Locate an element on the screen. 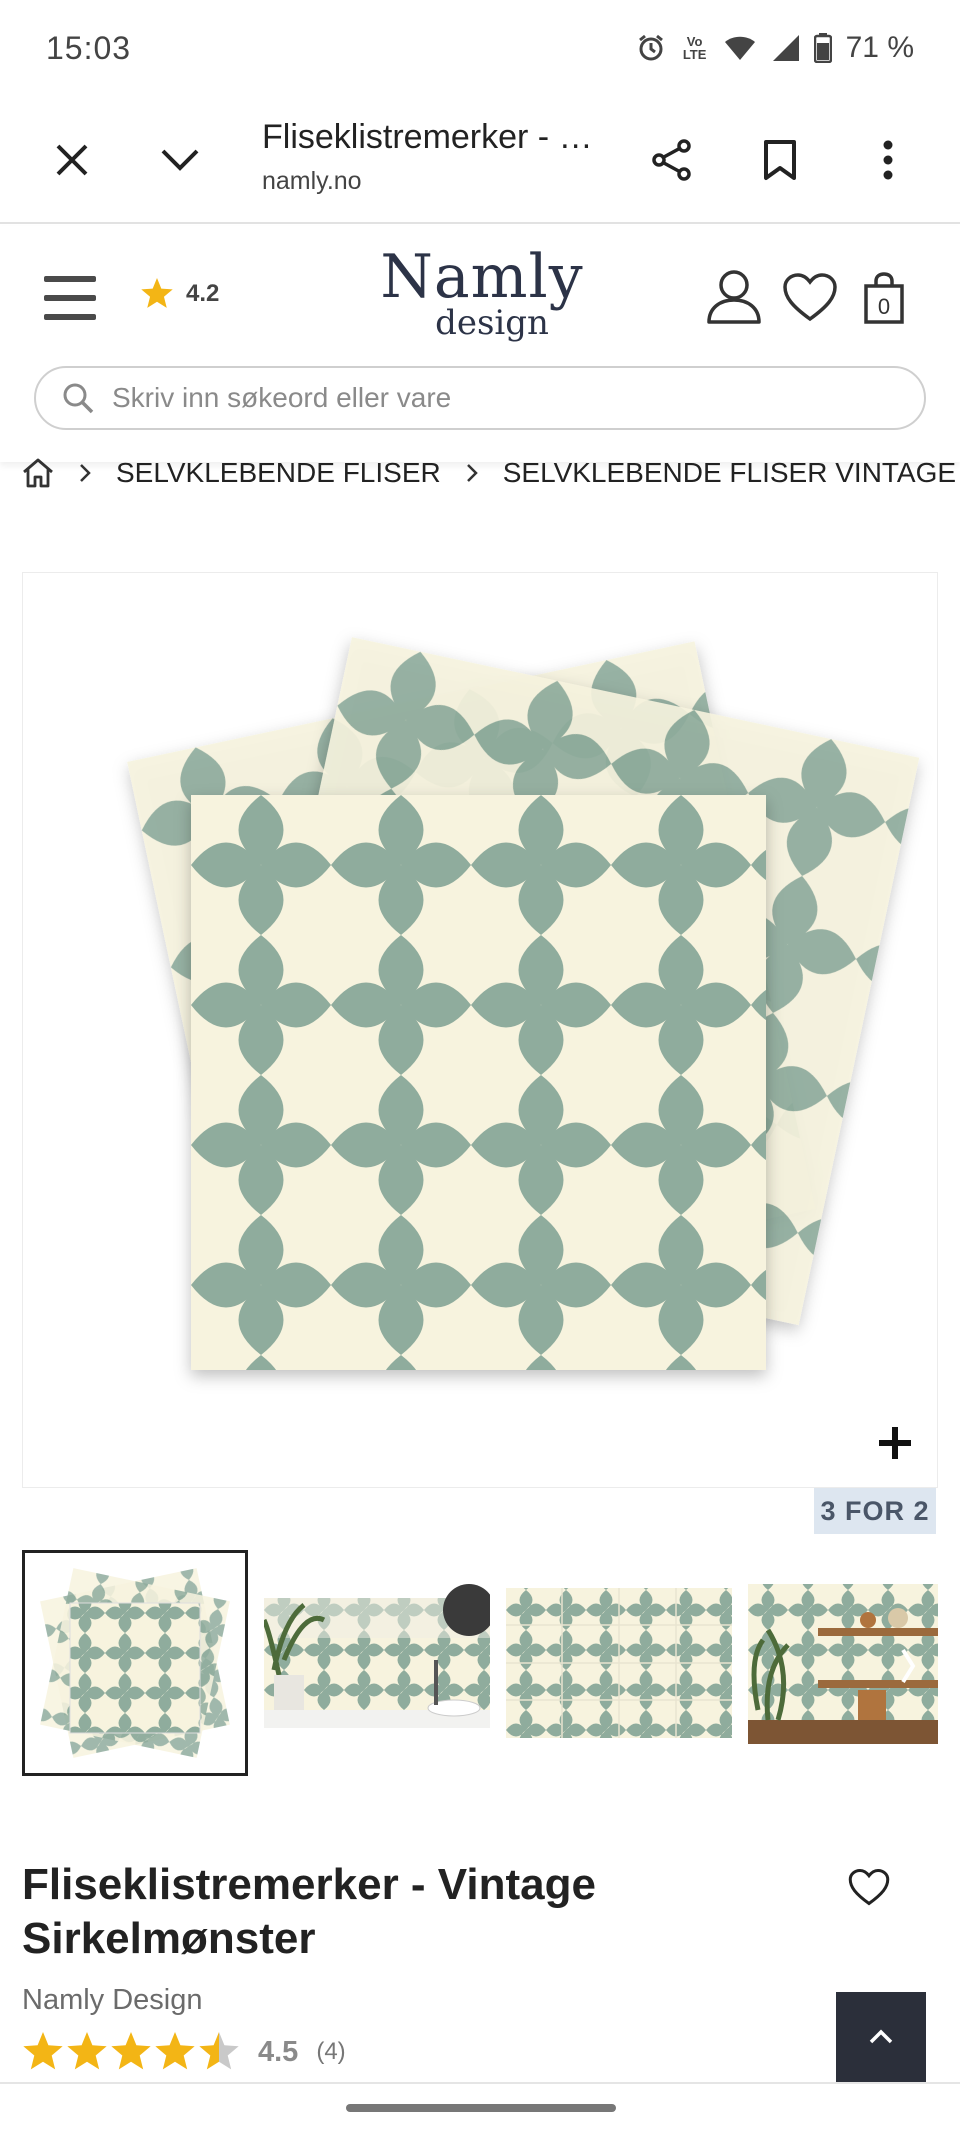 This screenshot has width=960, height=2136. menu-icon is located at coordinates (70, 279).